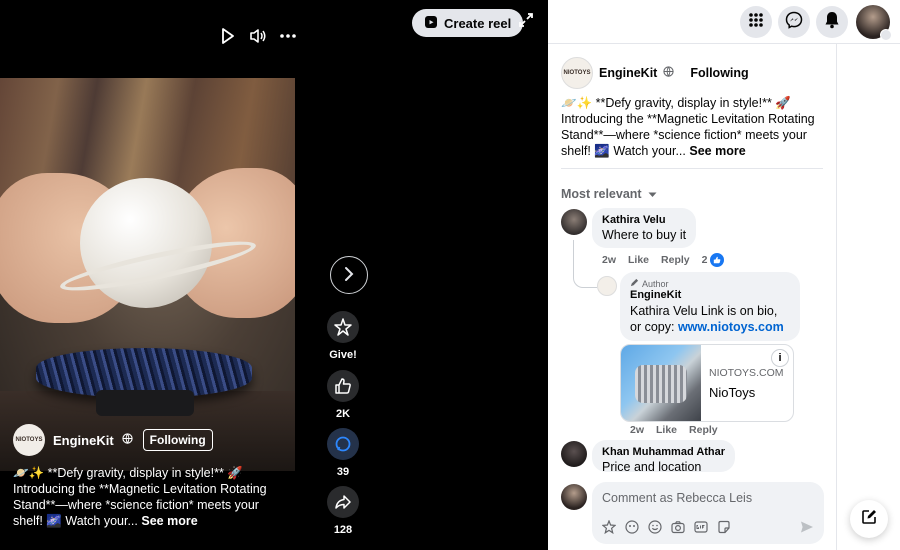 The image size is (900, 550). I want to click on give-action: Give!, so click(343, 336).